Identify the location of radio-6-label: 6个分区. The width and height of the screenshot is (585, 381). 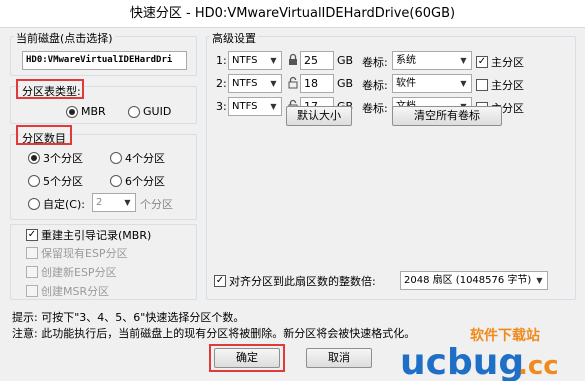
(145, 181).